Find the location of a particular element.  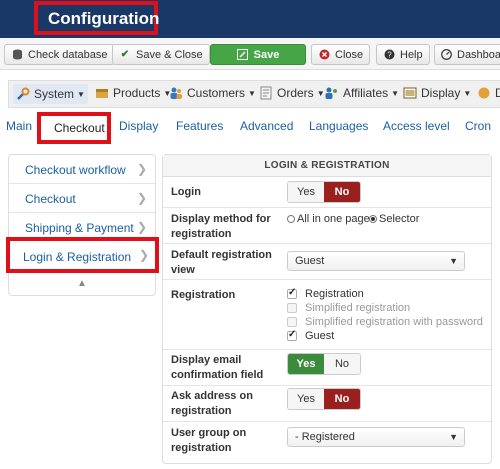

save-close-button: ✔ Save & Close is located at coordinates (161, 54).